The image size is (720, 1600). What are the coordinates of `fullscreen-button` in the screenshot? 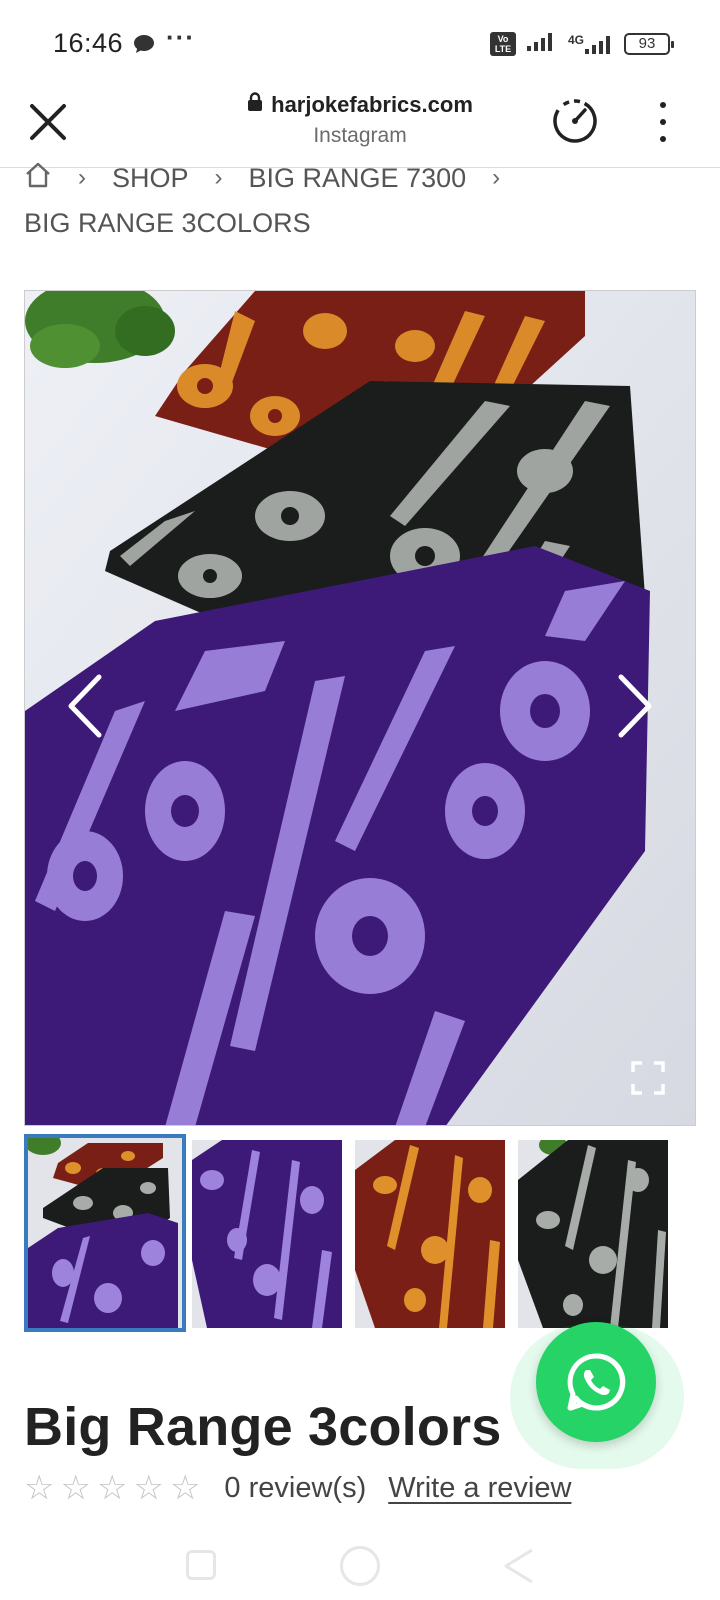 It's located at (648, 1078).